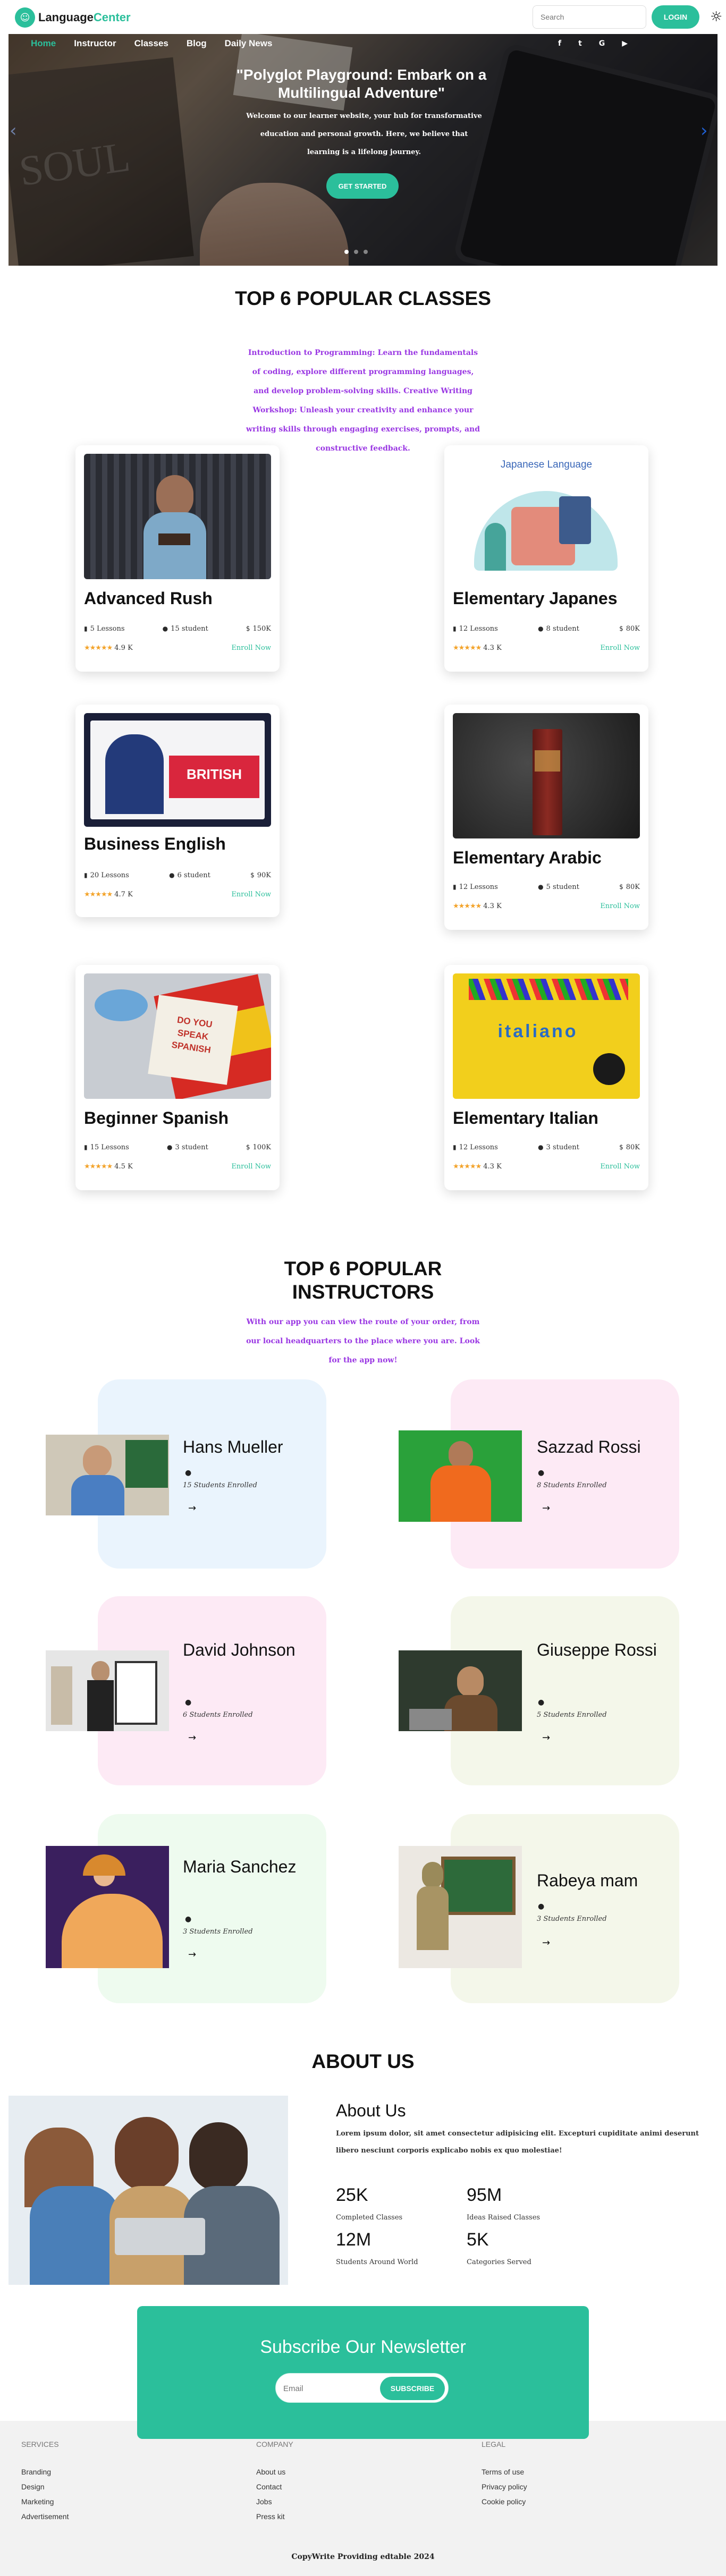 The image size is (726, 2576). What do you see at coordinates (572, 1485) in the screenshot?
I see `students-enrolled: 8 Students Enrolled` at bounding box center [572, 1485].